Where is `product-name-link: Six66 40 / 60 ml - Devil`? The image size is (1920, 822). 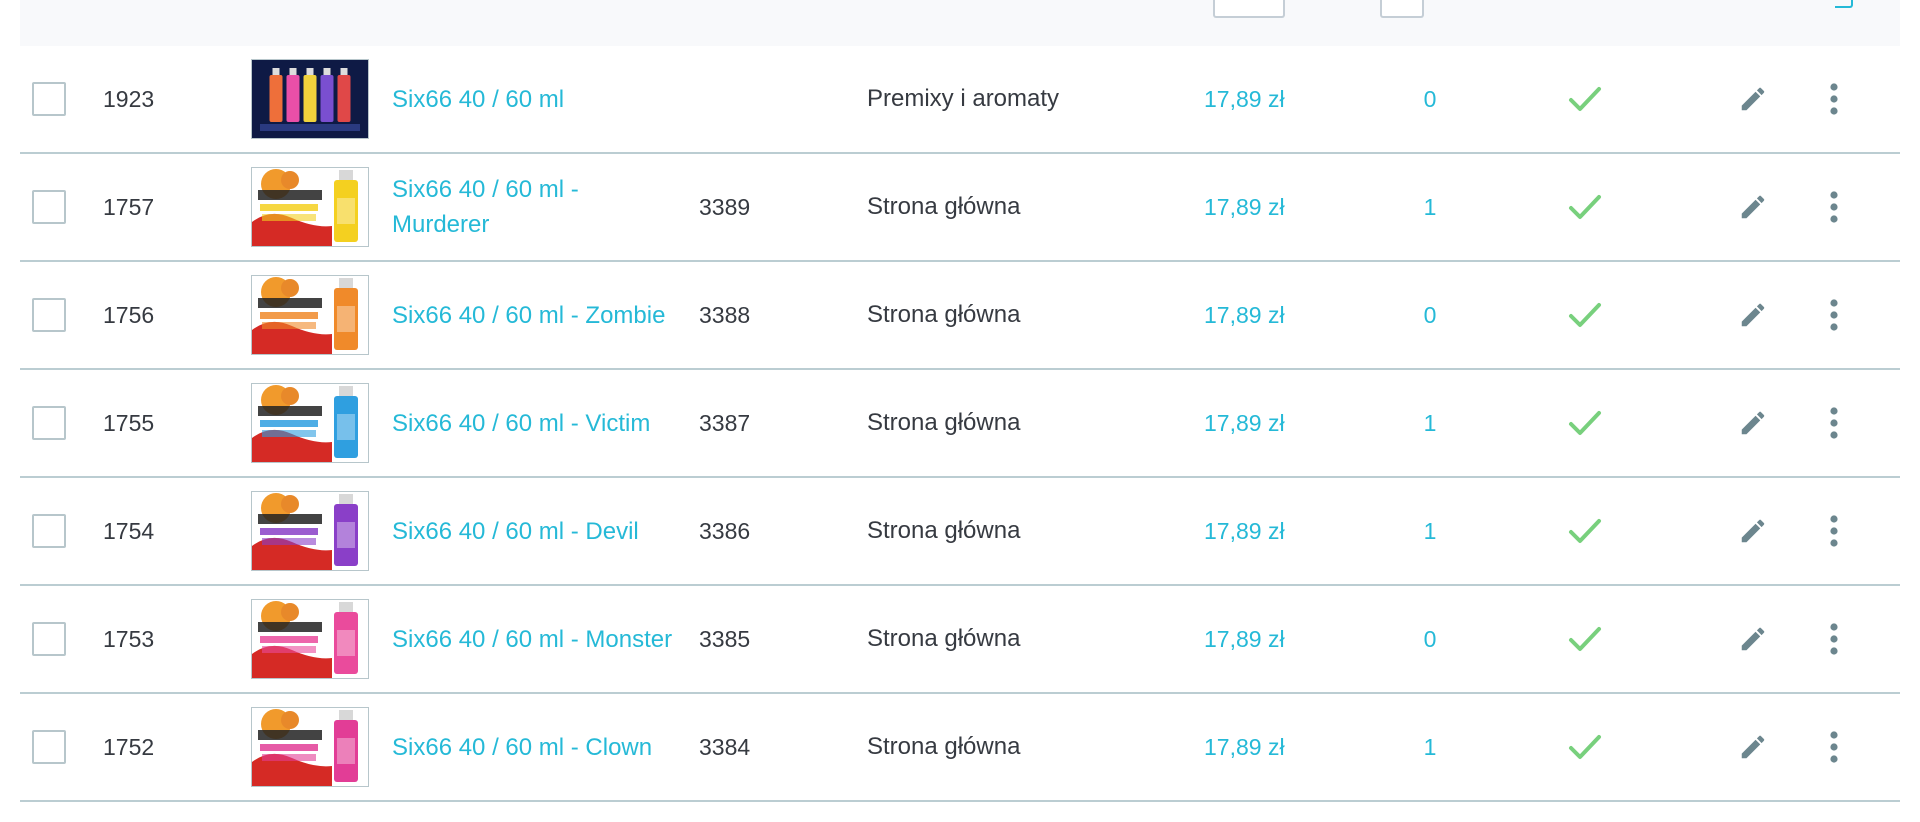
product-name-link: Six66 40 / 60 ml - Devil is located at coordinates (537, 531).